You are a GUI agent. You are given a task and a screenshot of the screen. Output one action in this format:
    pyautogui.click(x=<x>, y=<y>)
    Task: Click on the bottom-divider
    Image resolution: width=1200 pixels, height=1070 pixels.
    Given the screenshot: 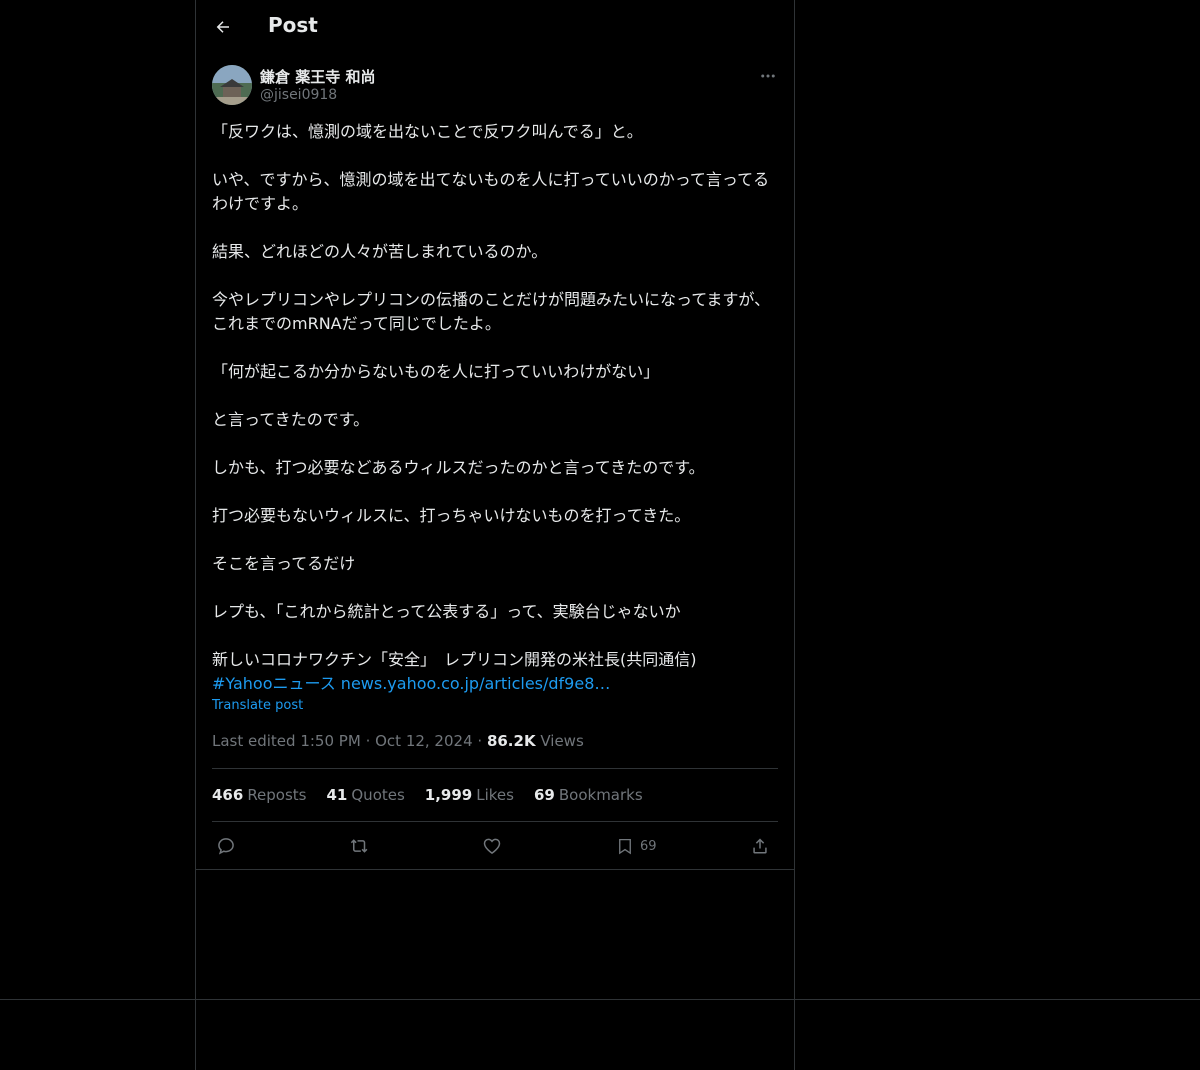 What is the action you would take?
    pyautogui.click(x=600, y=999)
    